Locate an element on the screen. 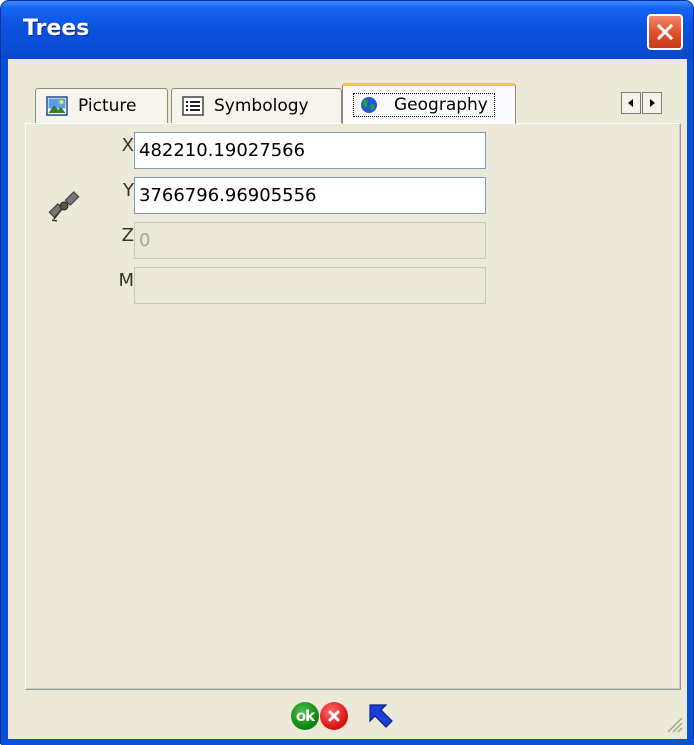  y-coordinate-input: 3766796.96905556 is located at coordinates (310, 195).